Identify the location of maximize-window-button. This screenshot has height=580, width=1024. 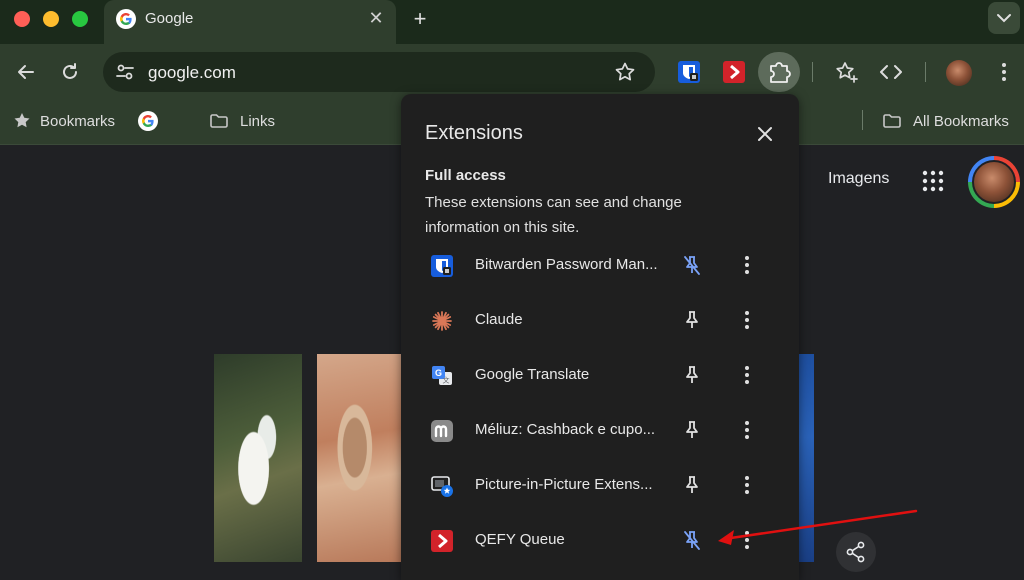
(80, 19).